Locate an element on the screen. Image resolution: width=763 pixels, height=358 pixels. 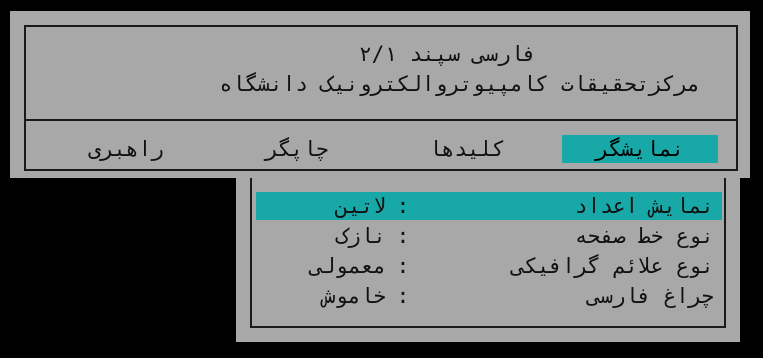
option-label: نوع علائم گرافیکی is located at coordinates (612, 266).